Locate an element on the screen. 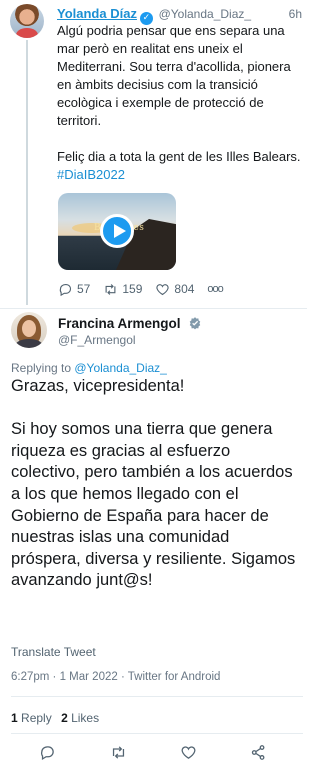 Image resolution: width=320 pixels, height=774 pixels. like-button: 804 is located at coordinates (174, 289).